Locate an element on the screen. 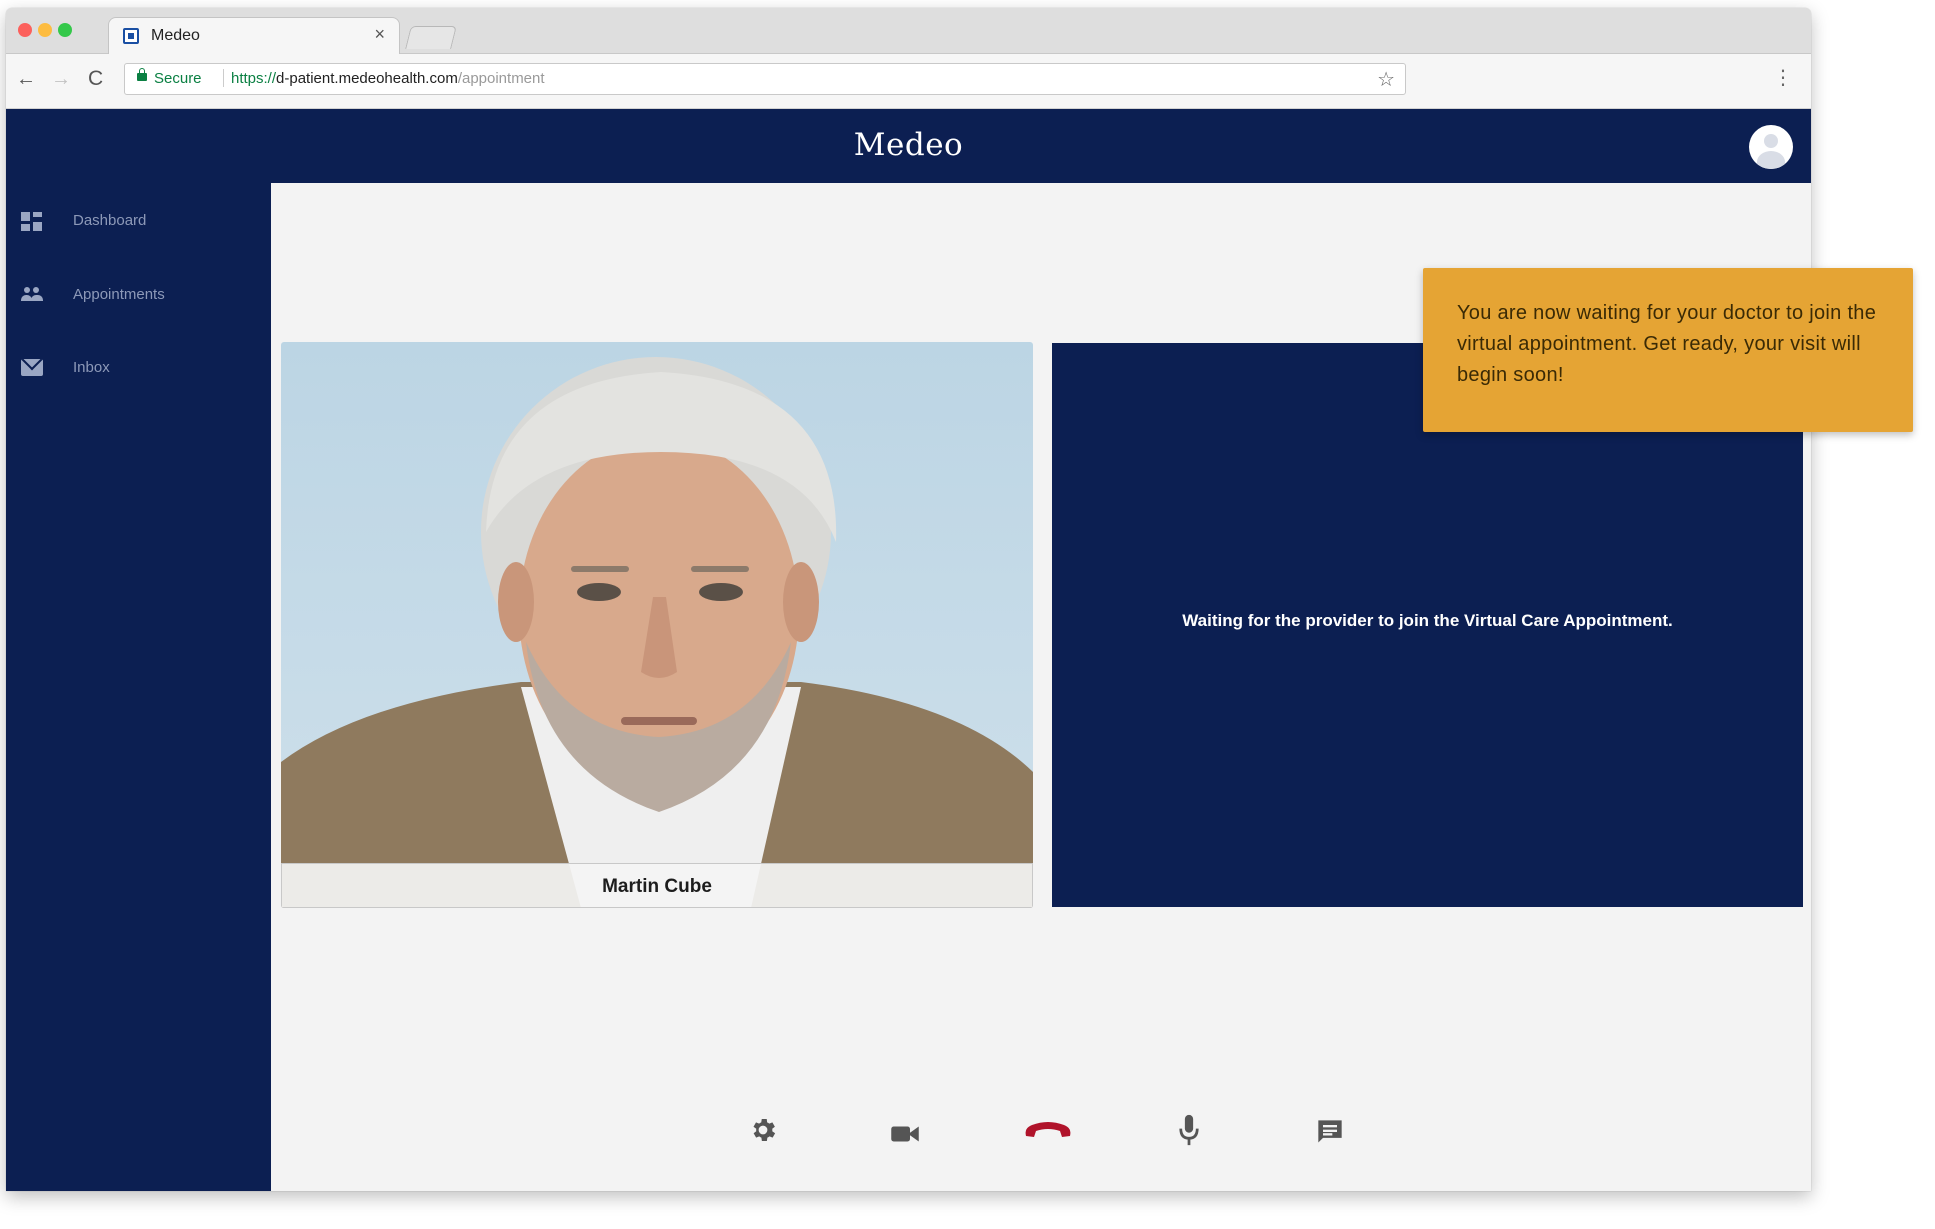 This screenshot has width=1935, height=1229. sidebar-item-label: Appointments is located at coordinates (119, 294).